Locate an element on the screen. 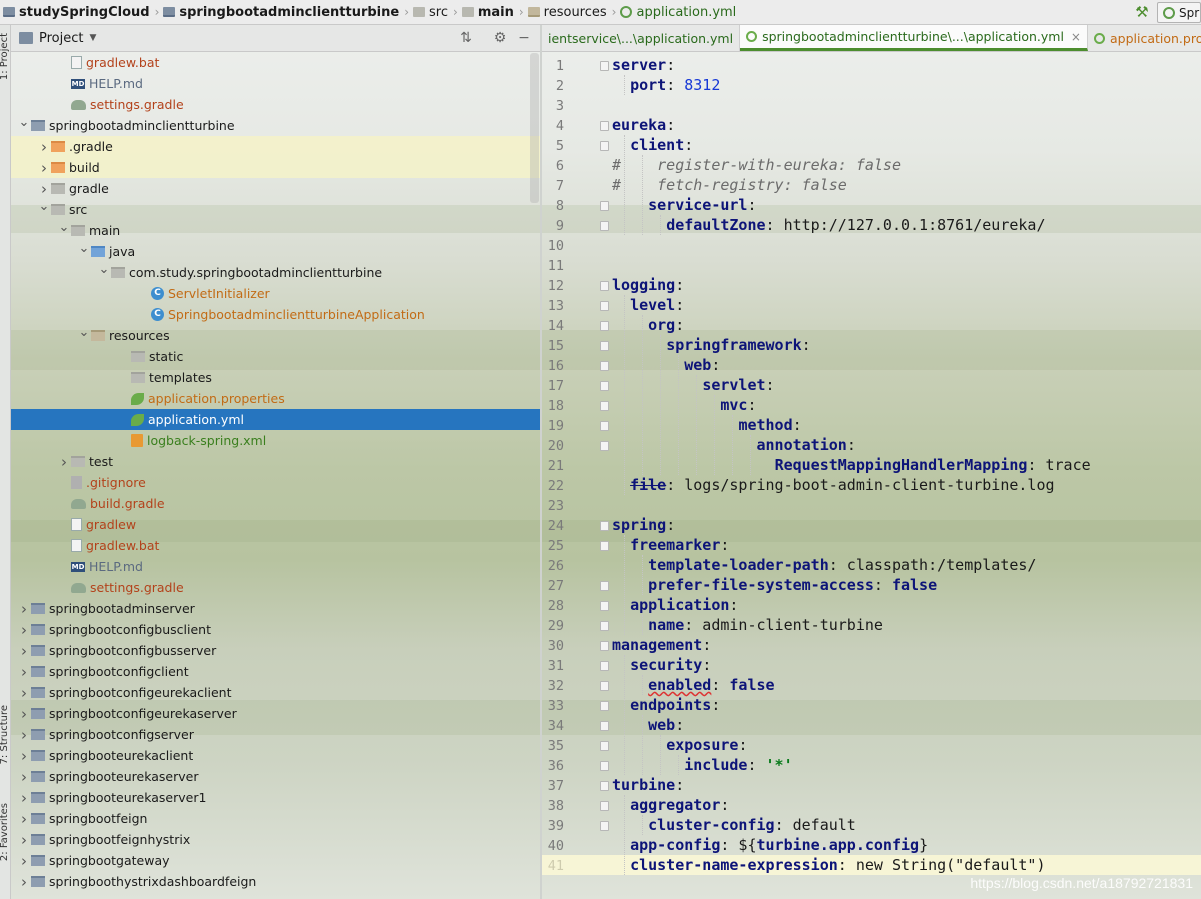 The width and height of the screenshot is (1201, 899). tree-item: › gradle is located at coordinates (275, 188).